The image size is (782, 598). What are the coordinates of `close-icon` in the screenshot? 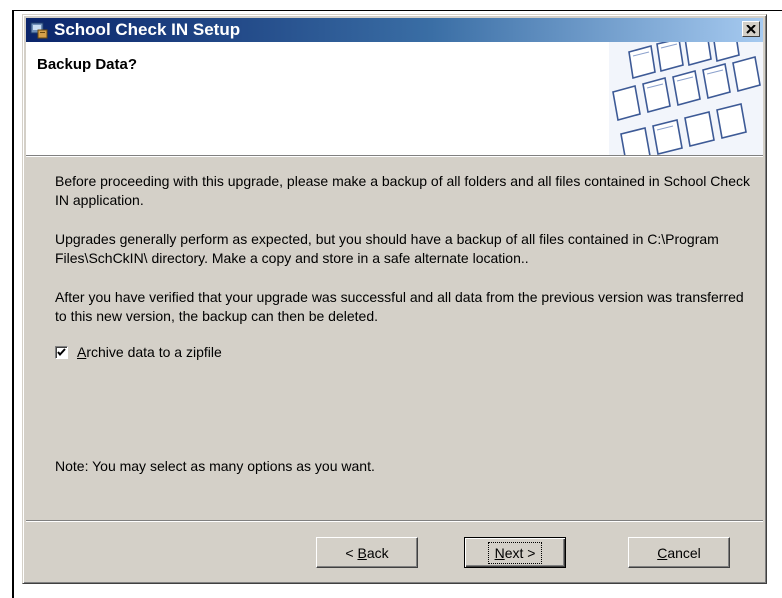 It's located at (751, 29).